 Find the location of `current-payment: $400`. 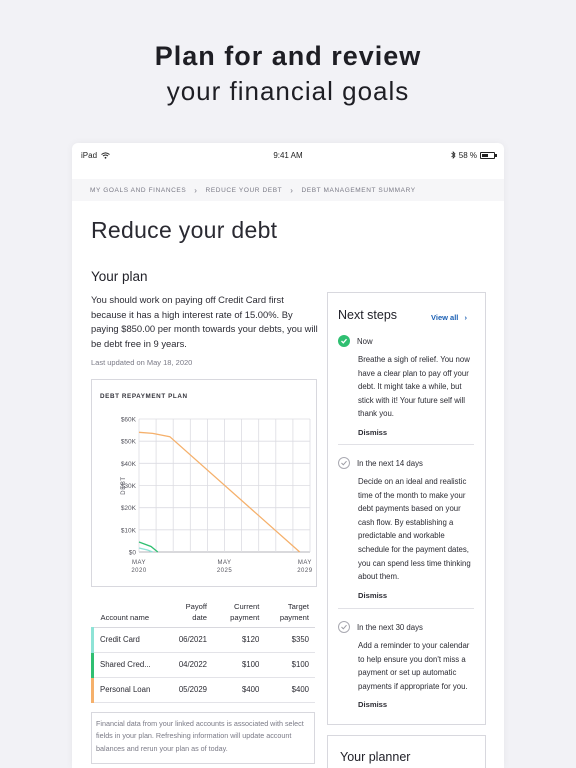

current-payment: $400 is located at coordinates (239, 690).